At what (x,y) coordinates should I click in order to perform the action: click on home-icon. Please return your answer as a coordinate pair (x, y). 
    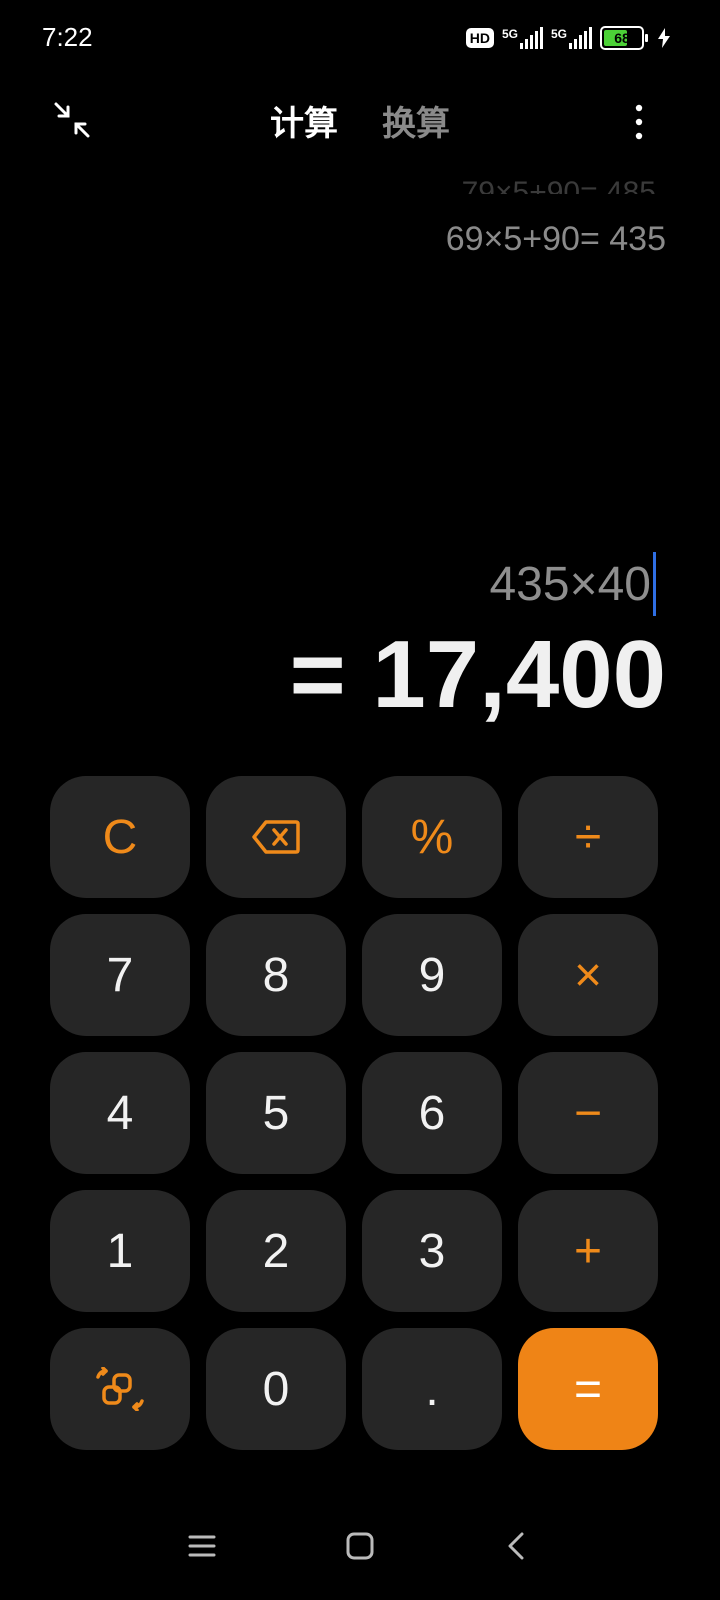
    Looking at the image, I should click on (360, 1546).